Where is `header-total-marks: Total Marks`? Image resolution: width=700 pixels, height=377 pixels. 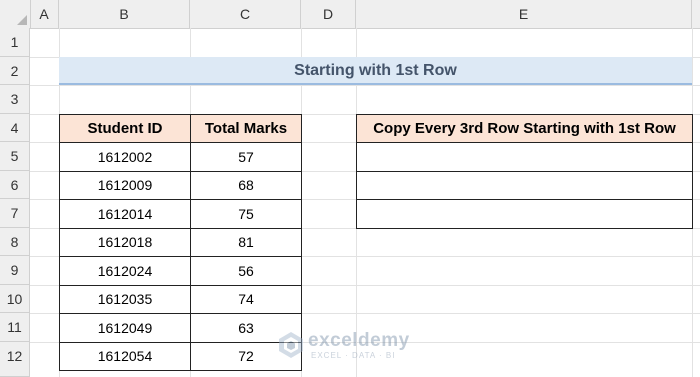 header-total-marks: Total Marks is located at coordinates (246, 128).